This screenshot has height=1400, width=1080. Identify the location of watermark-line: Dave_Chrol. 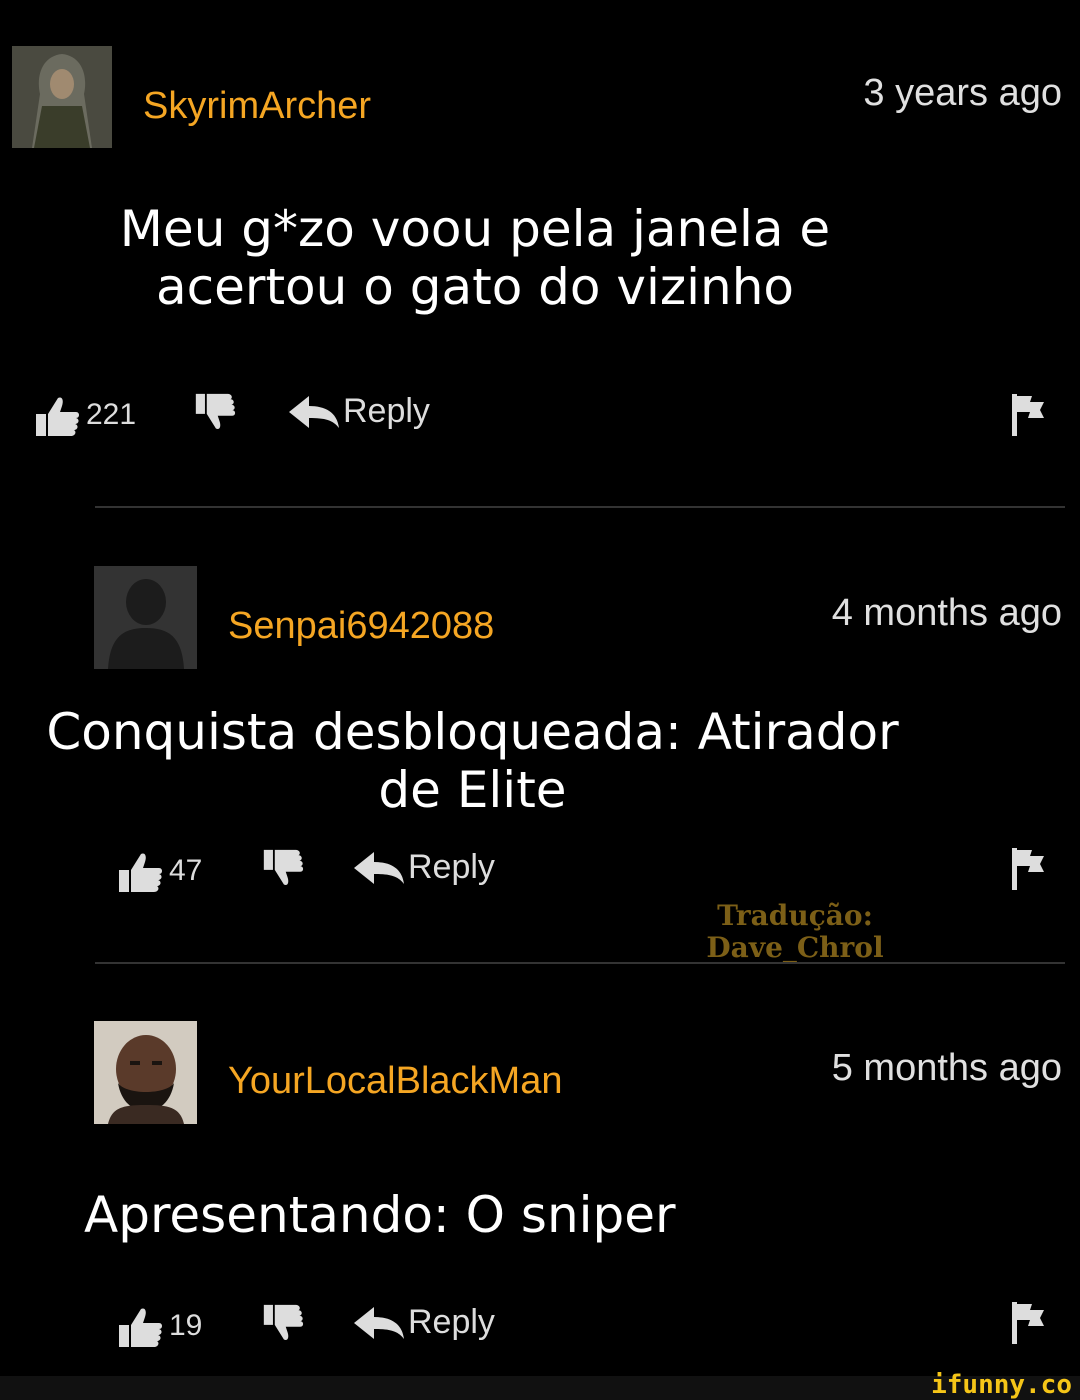
(795, 947).